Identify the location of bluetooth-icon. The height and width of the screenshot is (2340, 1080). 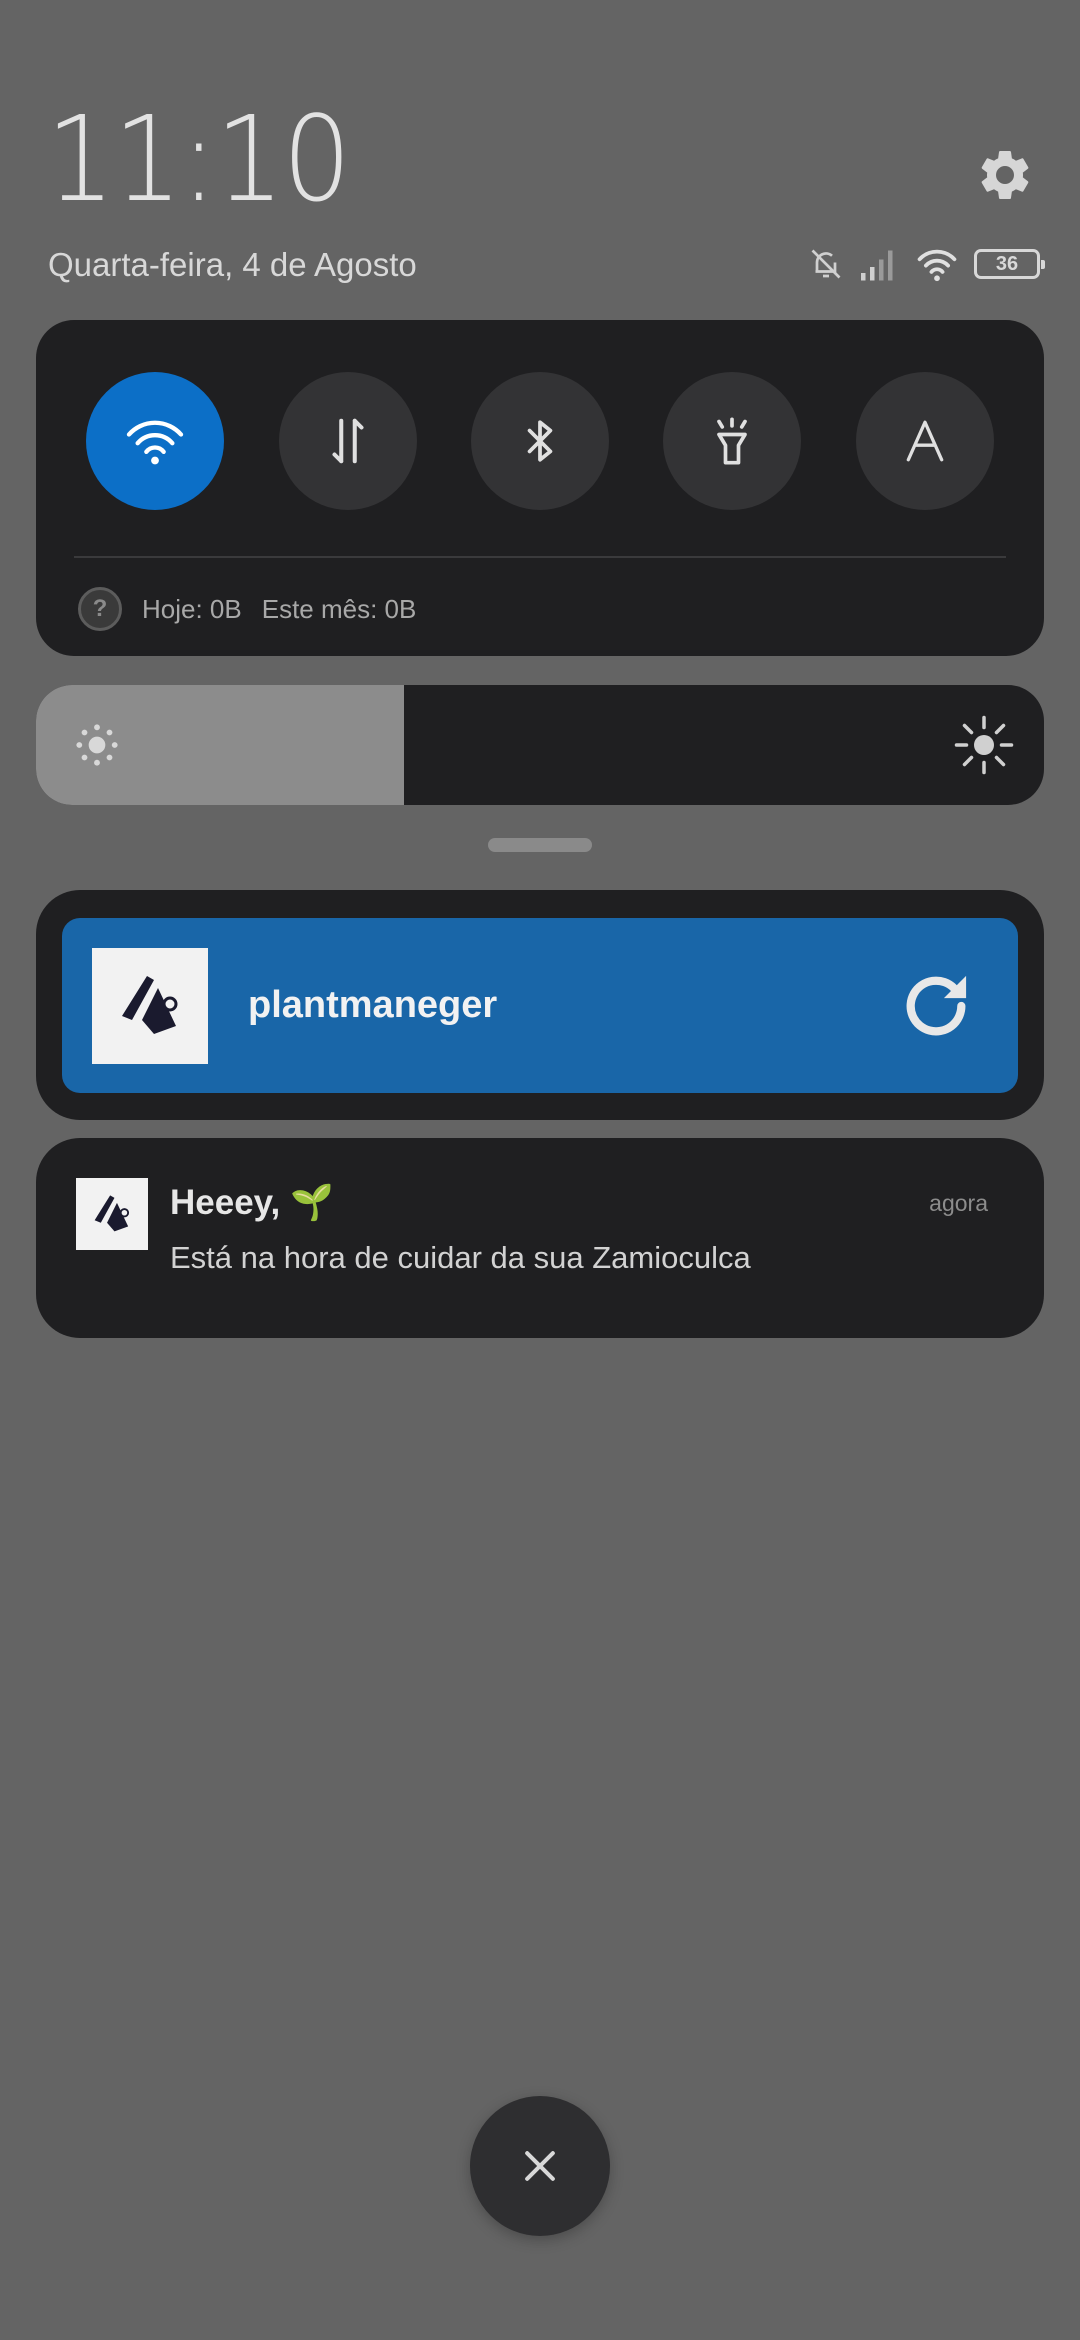
(540, 441).